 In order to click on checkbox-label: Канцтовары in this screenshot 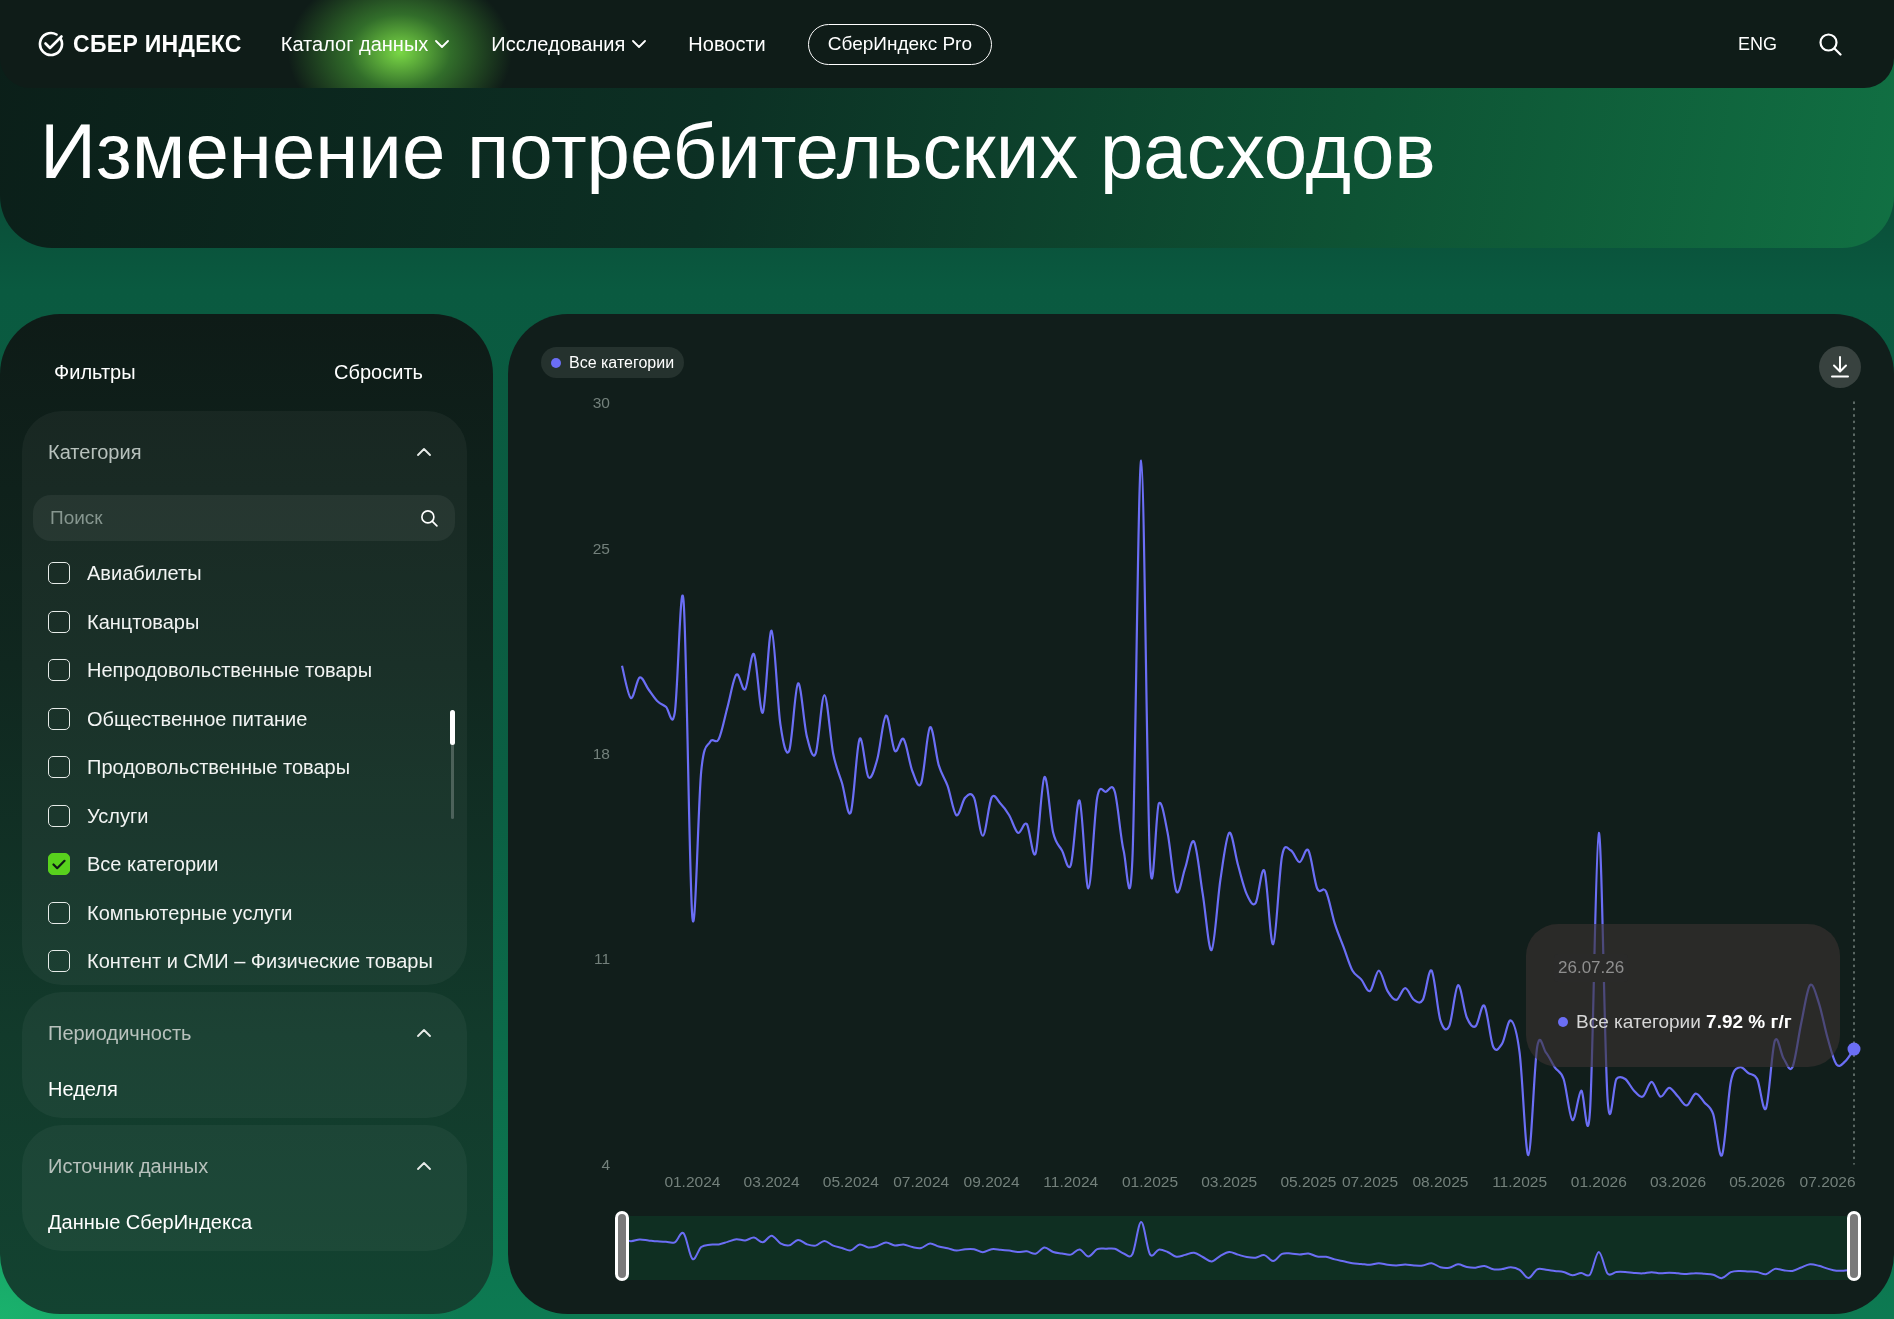, I will do `click(143, 621)`.